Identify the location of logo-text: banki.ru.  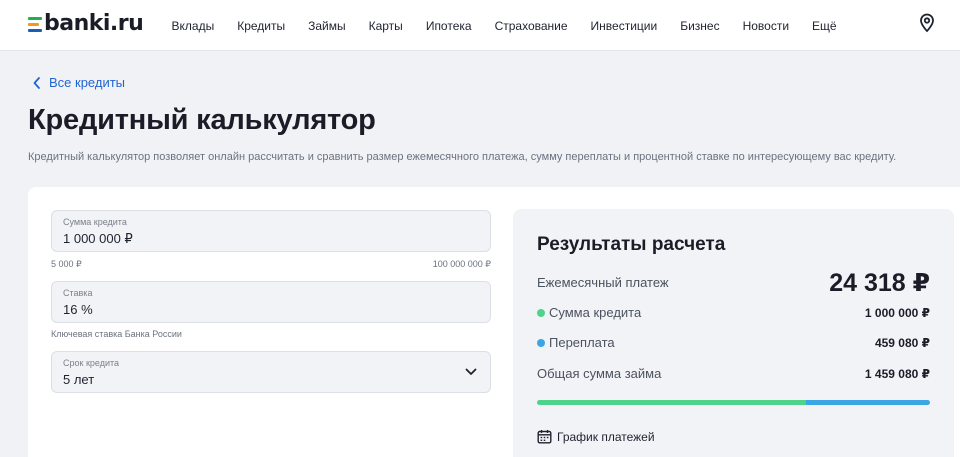
(94, 23).